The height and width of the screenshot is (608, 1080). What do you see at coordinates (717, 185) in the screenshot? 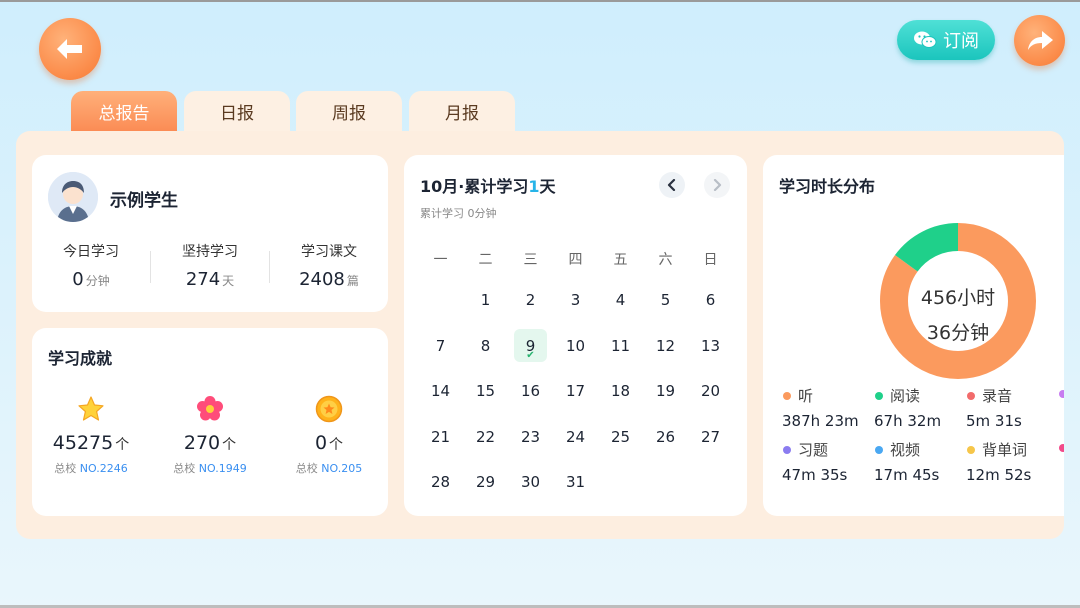
I see `next-month-button` at bounding box center [717, 185].